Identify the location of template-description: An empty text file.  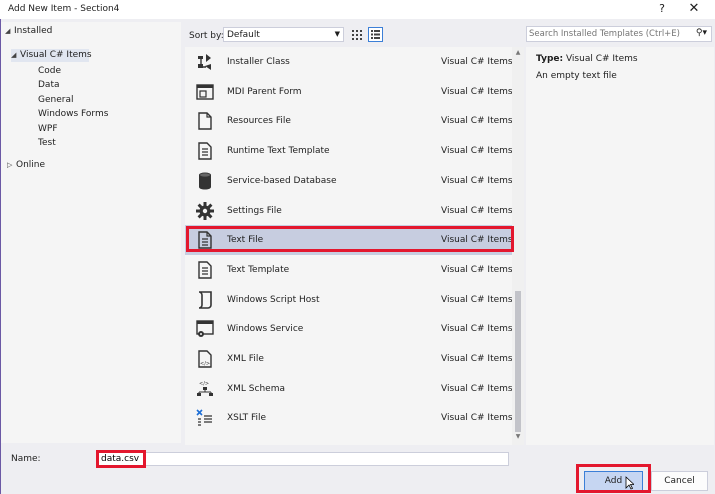
(576, 76).